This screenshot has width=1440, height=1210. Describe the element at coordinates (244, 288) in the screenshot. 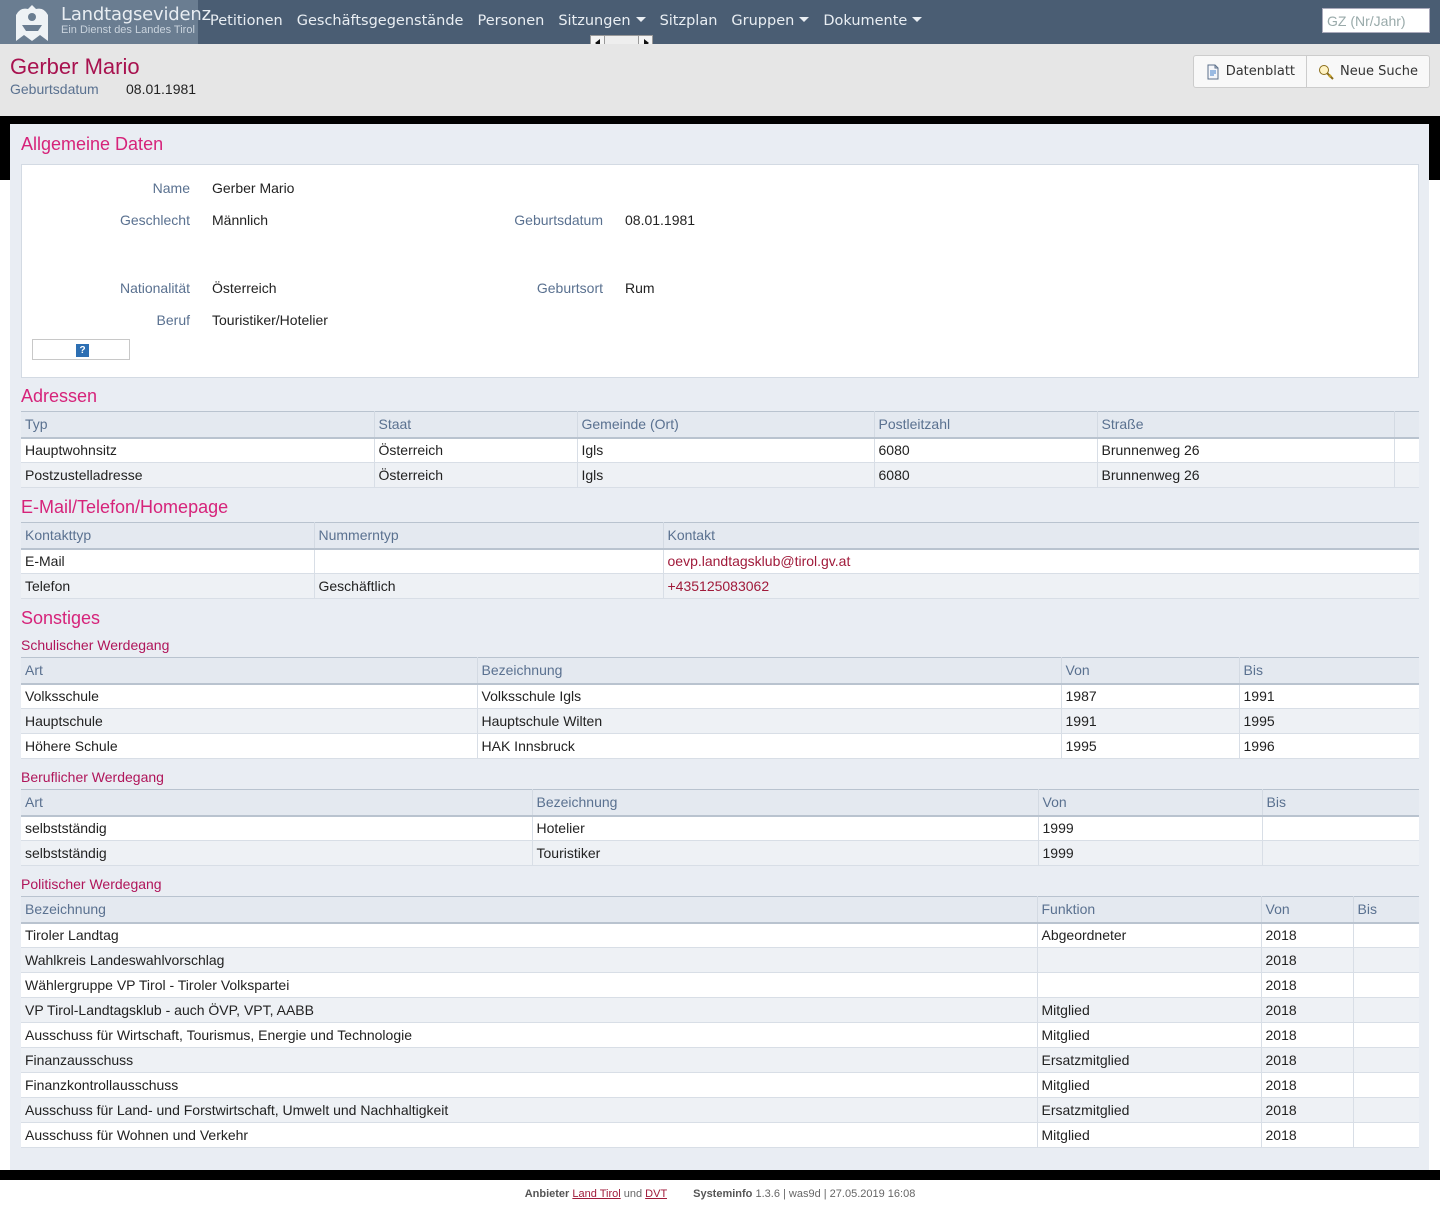

I see `nationality-value: Österreich` at that location.